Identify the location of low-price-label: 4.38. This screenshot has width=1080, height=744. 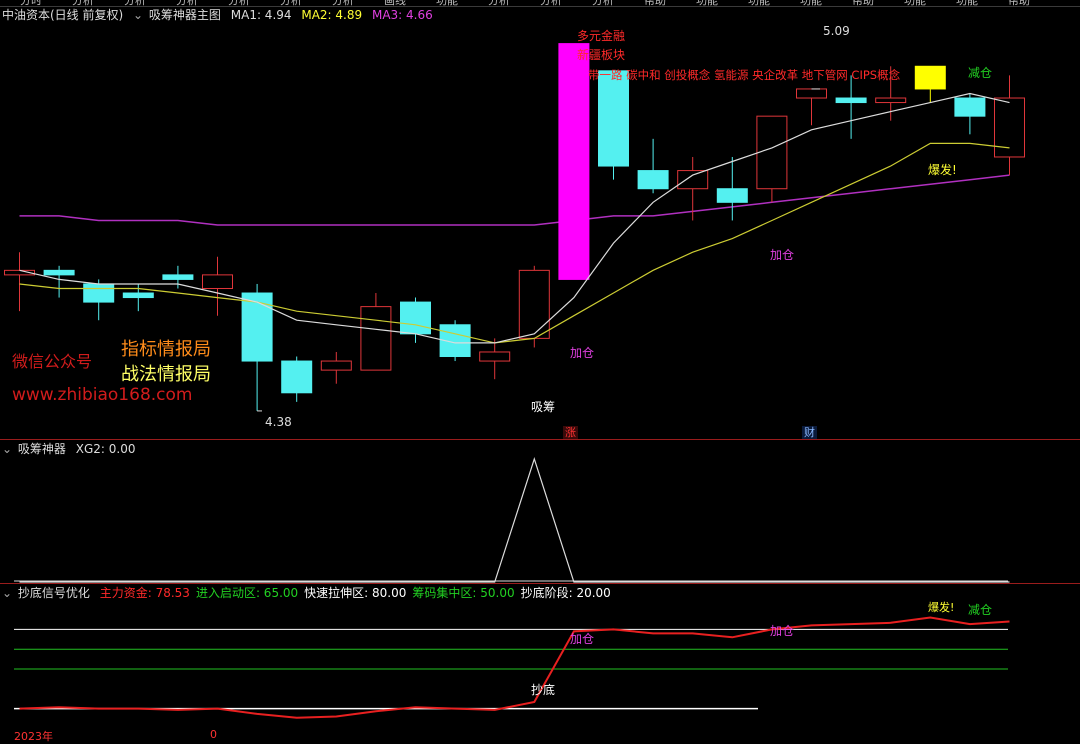
(278, 422).